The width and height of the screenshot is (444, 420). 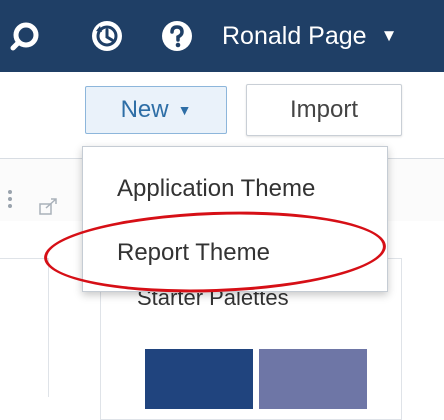 I want to click on import-button-label: Import, so click(x=323, y=109).